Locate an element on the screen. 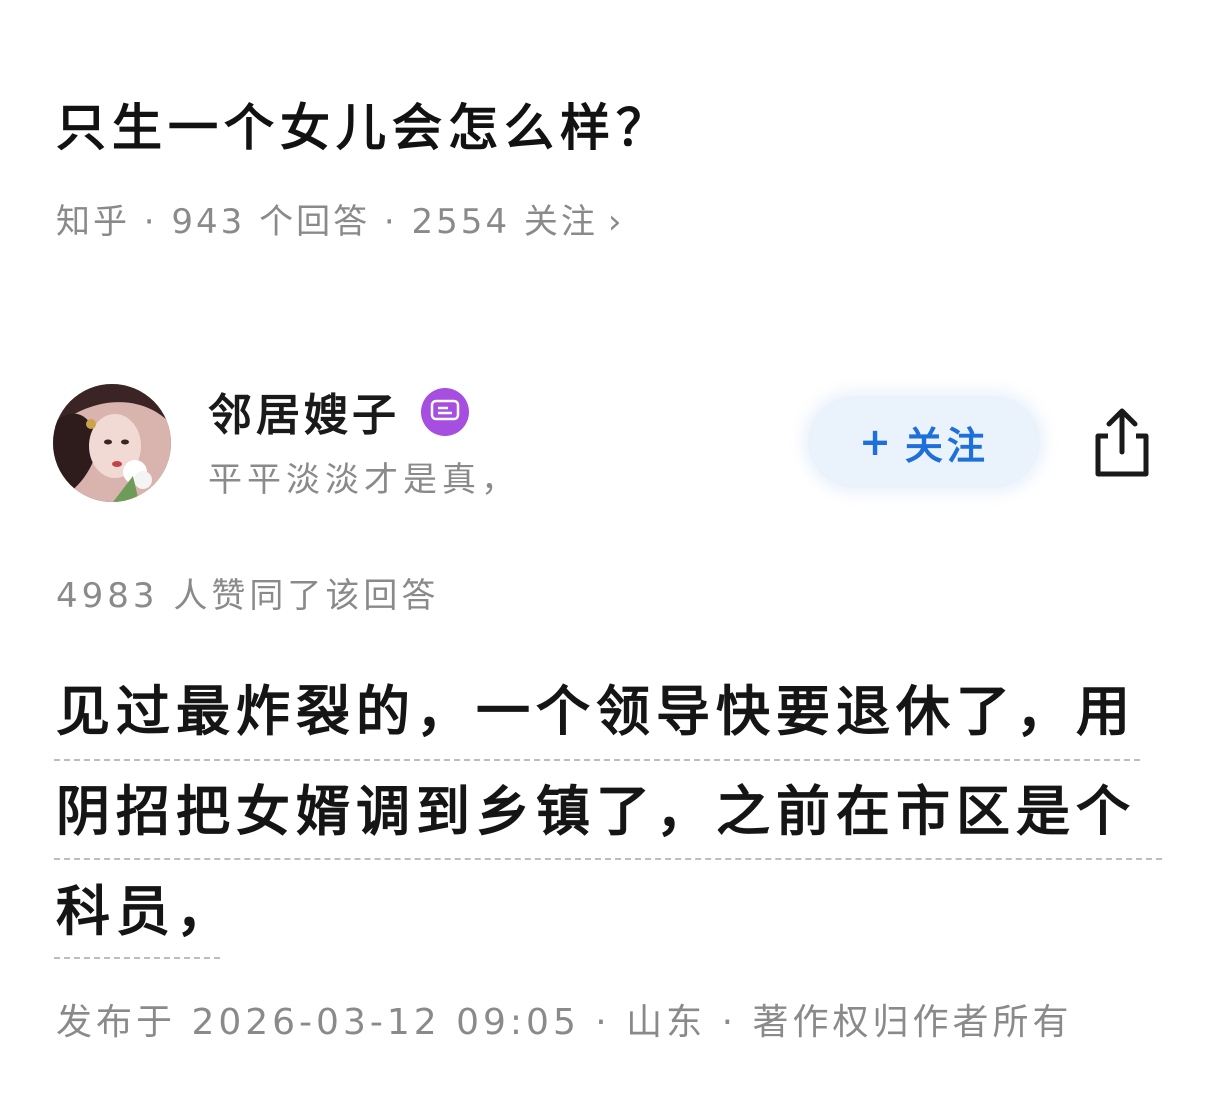  plus-icon: + is located at coordinates (877, 442).